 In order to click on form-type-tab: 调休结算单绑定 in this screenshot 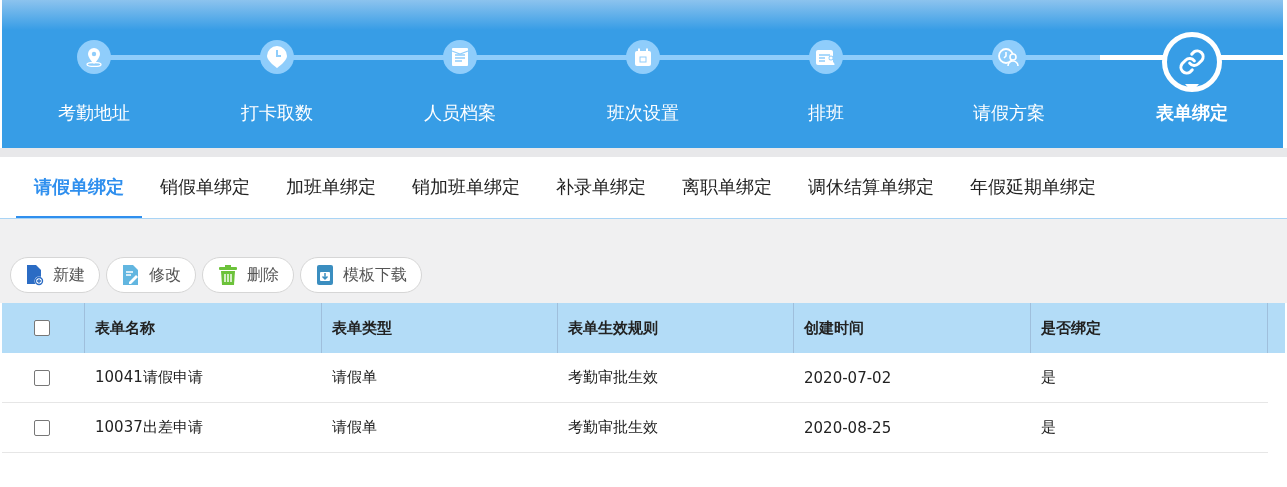, I will do `click(871, 187)`.